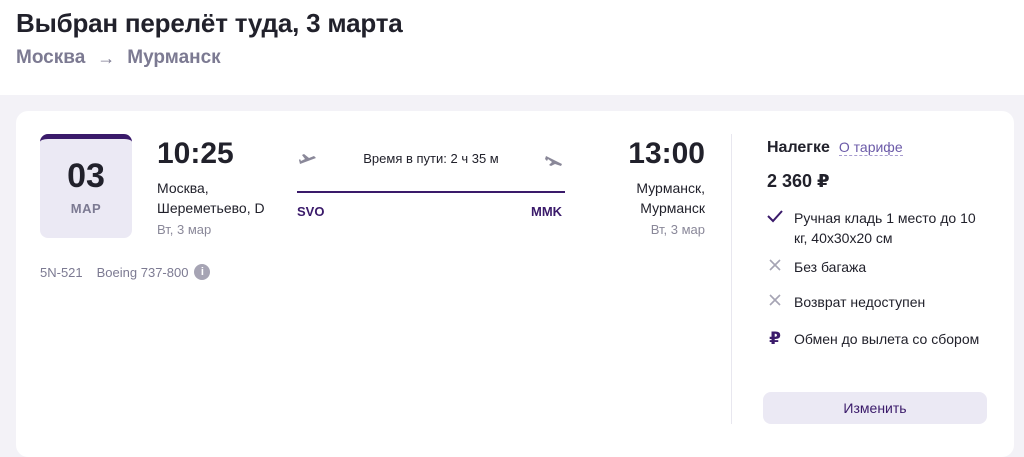  I want to click on date-day: 03, so click(86, 176).